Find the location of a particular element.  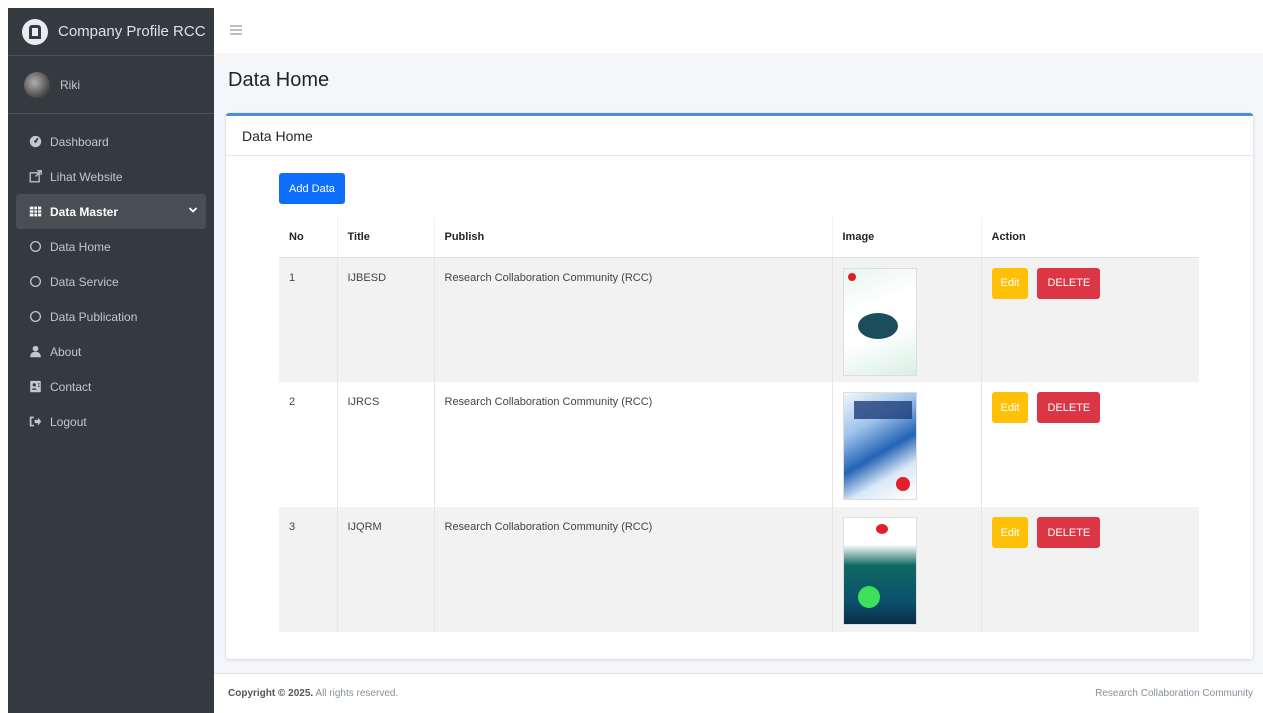

sidebar-item-label: Data Master is located at coordinates (84, 211).